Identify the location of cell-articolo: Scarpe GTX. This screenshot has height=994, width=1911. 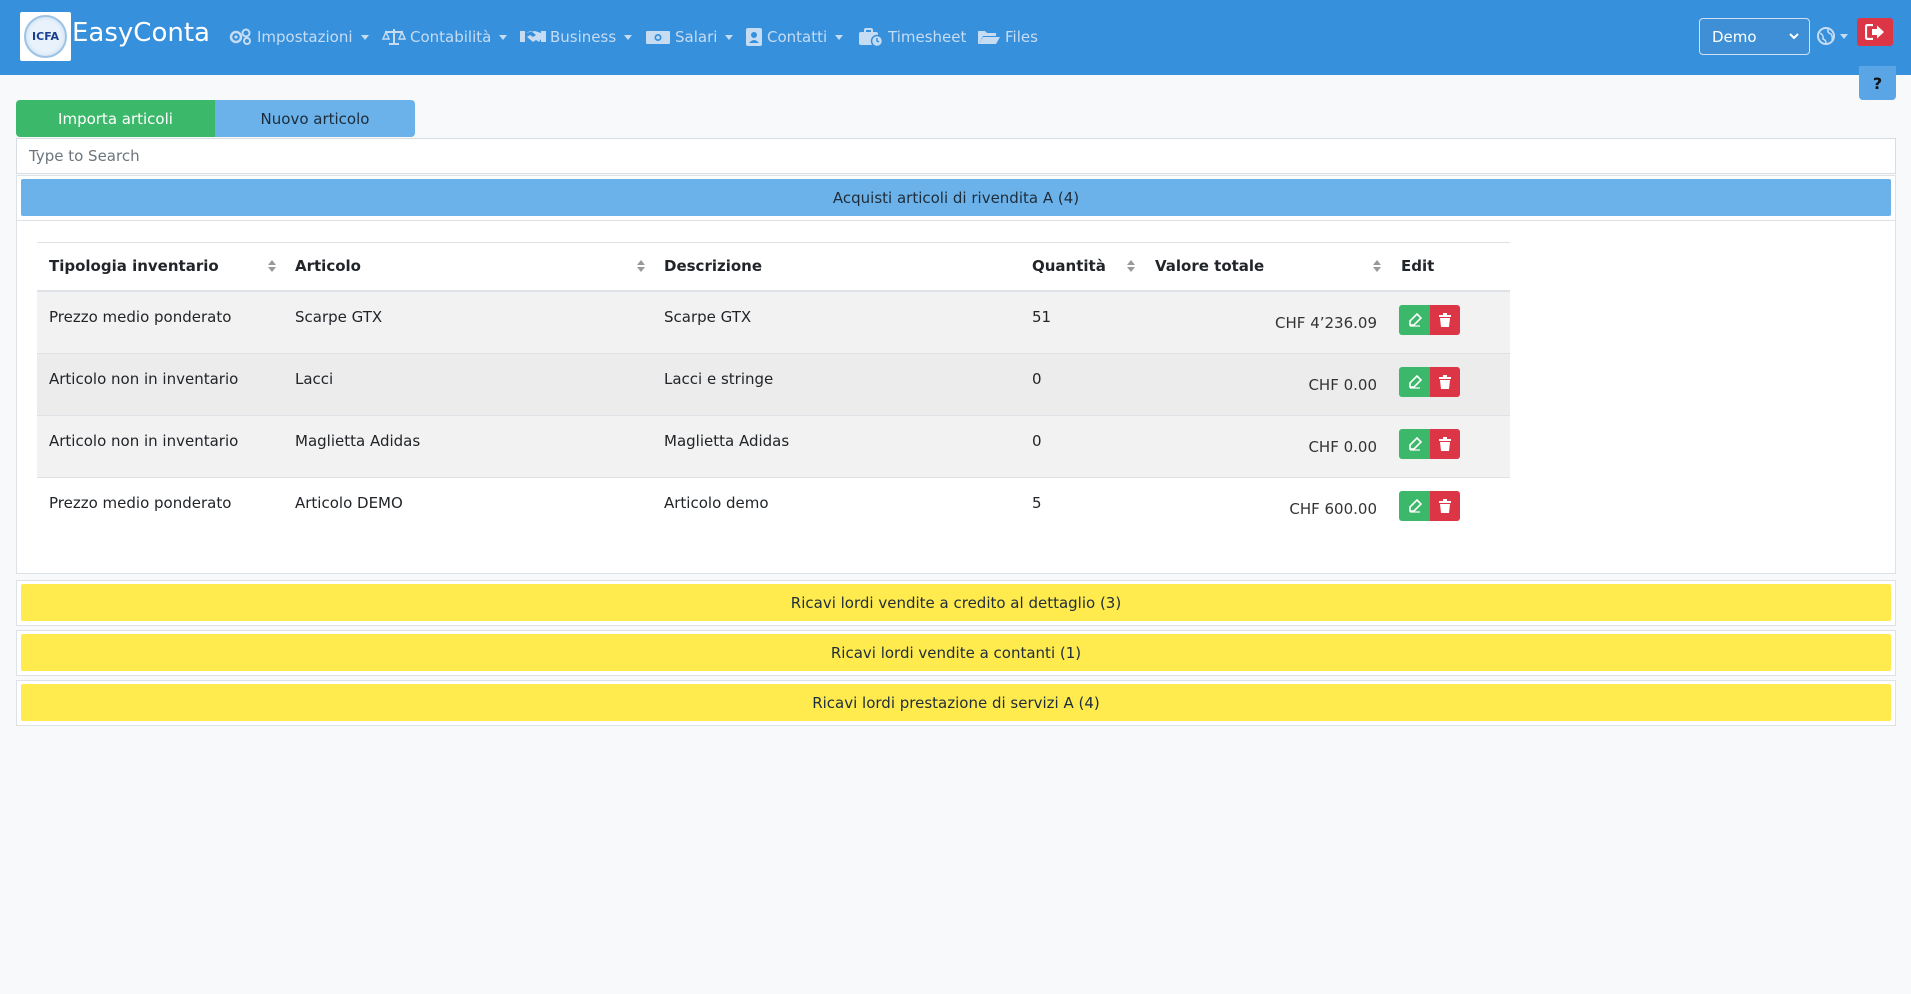
(339, 317).